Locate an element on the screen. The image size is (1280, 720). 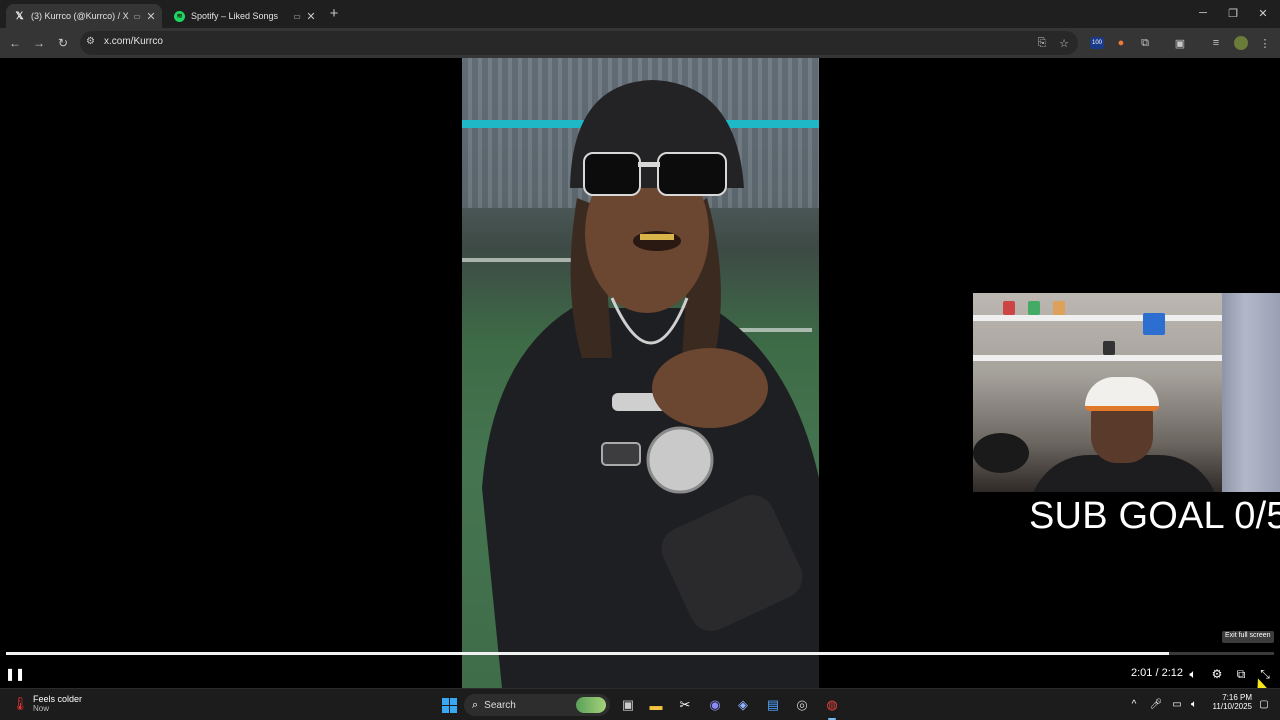
weather-widget: 🌡︎ Feels colder Now is located at coordinates (47, 703).